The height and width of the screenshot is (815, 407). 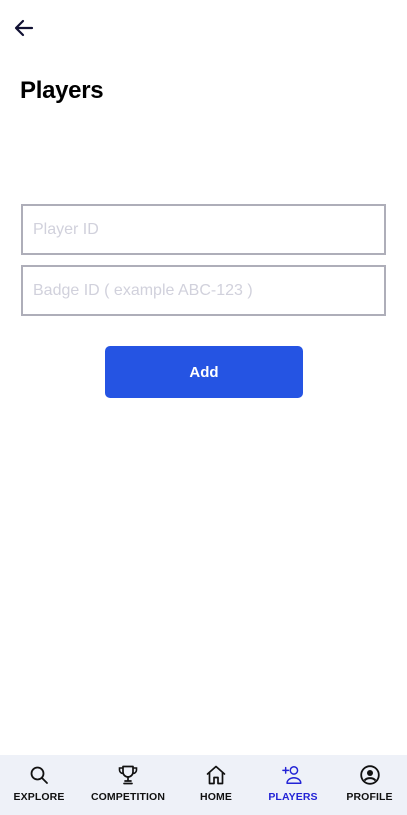 I want to click on trophy-icon, so click(x=128, y=775).